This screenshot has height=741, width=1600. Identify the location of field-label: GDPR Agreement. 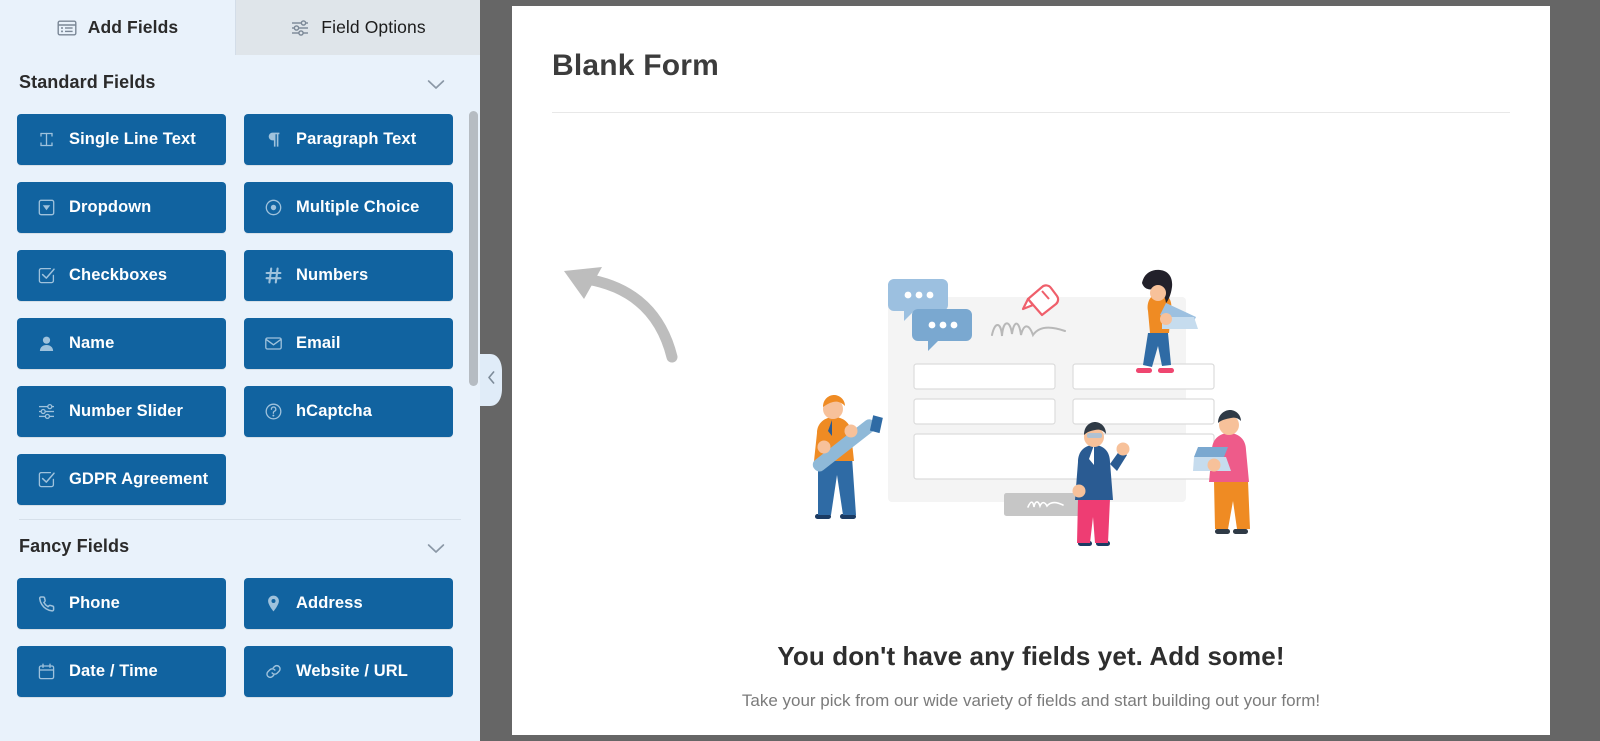
(139, 479).